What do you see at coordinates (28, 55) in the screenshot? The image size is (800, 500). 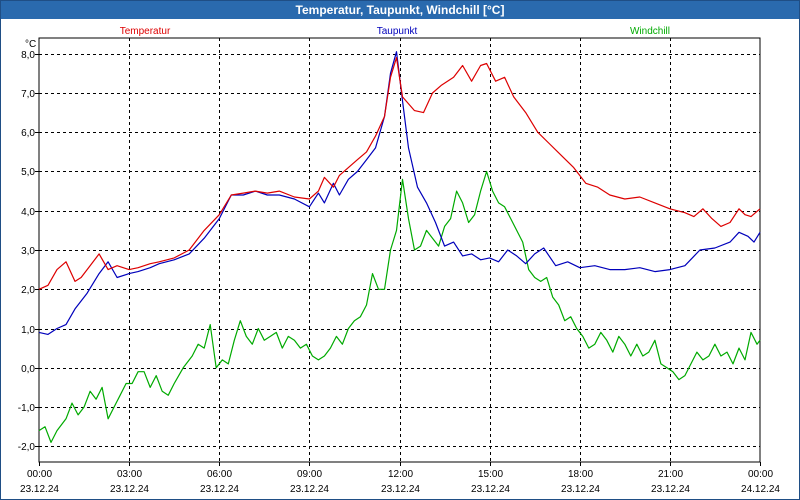 I see `y-tick-label: 8,0` at bounding box center [28, 55].